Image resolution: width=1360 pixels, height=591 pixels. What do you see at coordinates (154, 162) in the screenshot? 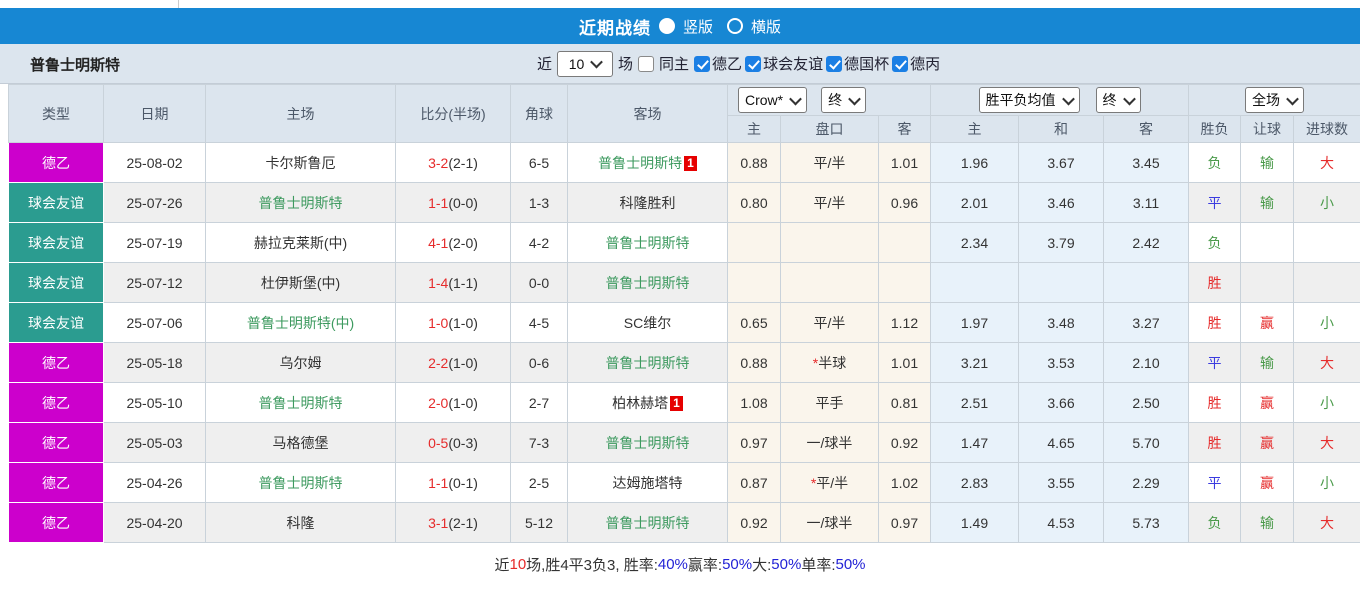
I see `match-date: 25-08-02` at bounding box center [154, 162].